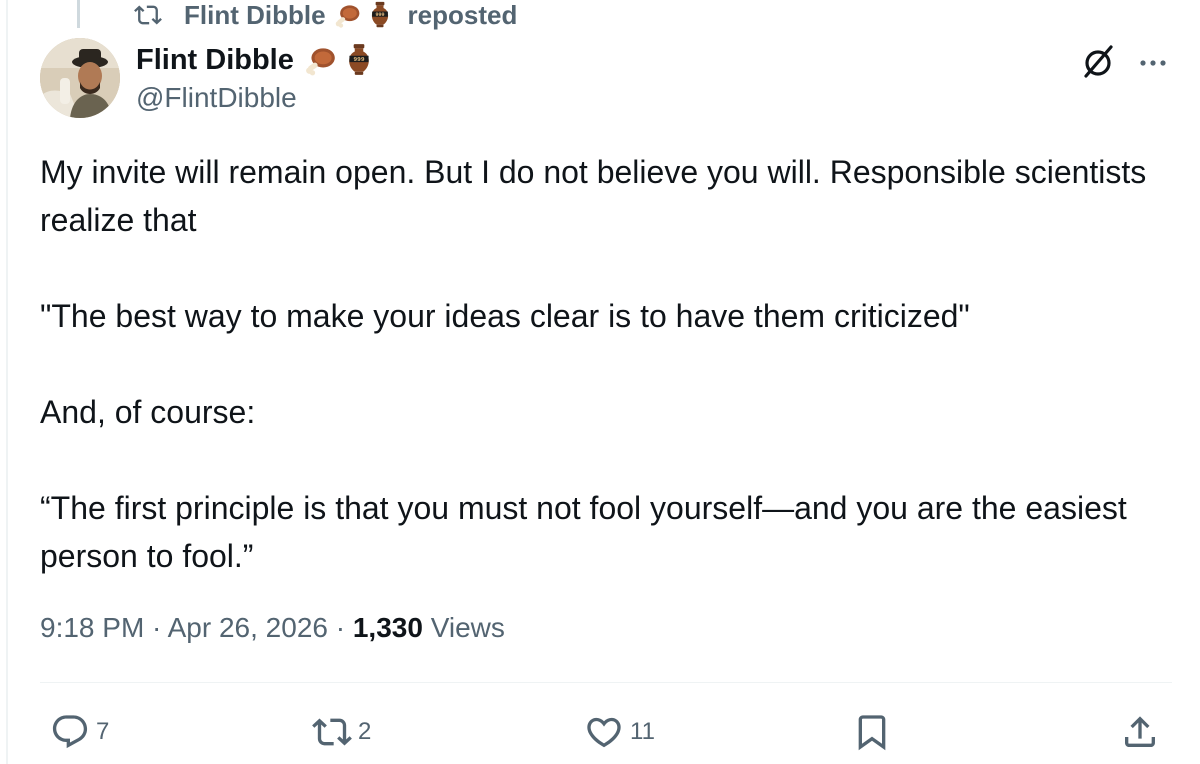 This screenshot has width=1200, height=764. I want to click on views-label: Views, so click(464, 627).